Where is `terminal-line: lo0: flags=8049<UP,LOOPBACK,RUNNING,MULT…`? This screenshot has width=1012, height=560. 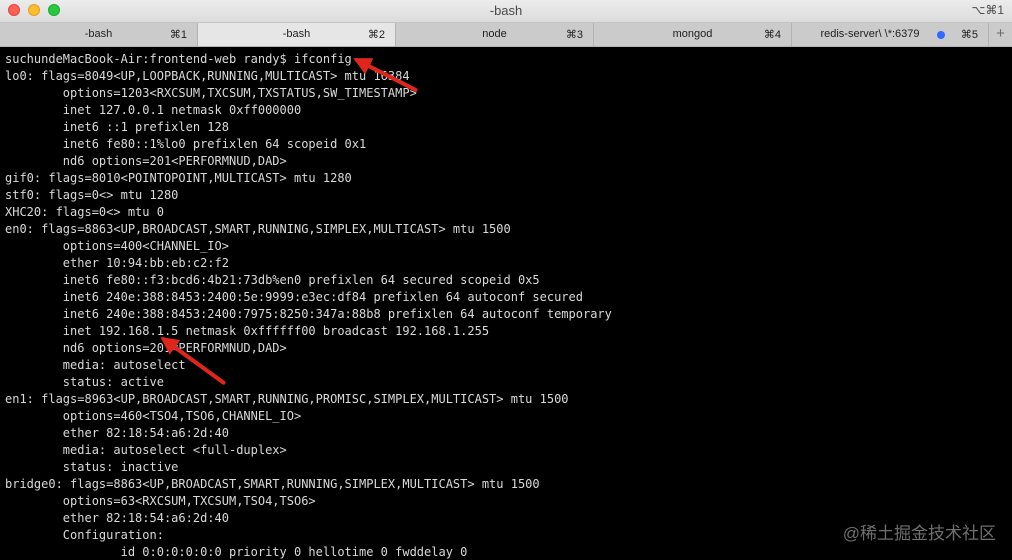 terminal-line: lo0: flags=8049<UP,LOOPBACK,RUNNING,MULT… is located at coordinates (207, 76).